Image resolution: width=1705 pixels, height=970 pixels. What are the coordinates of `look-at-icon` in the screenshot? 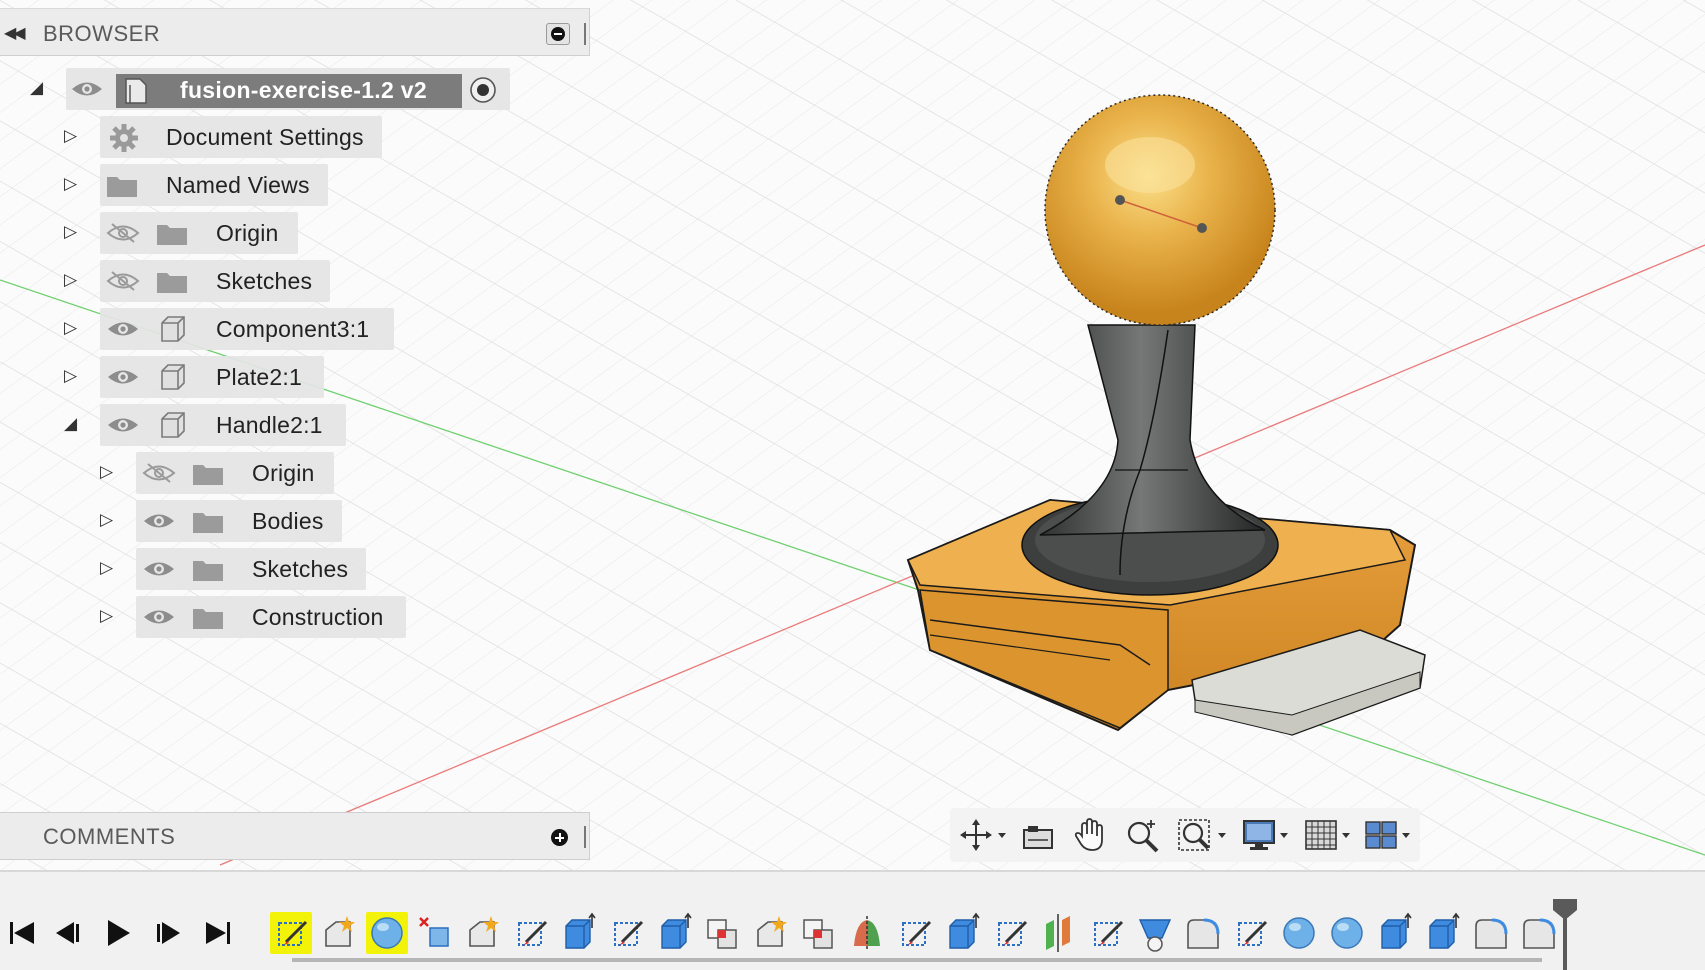 It's located at (1038, 835).